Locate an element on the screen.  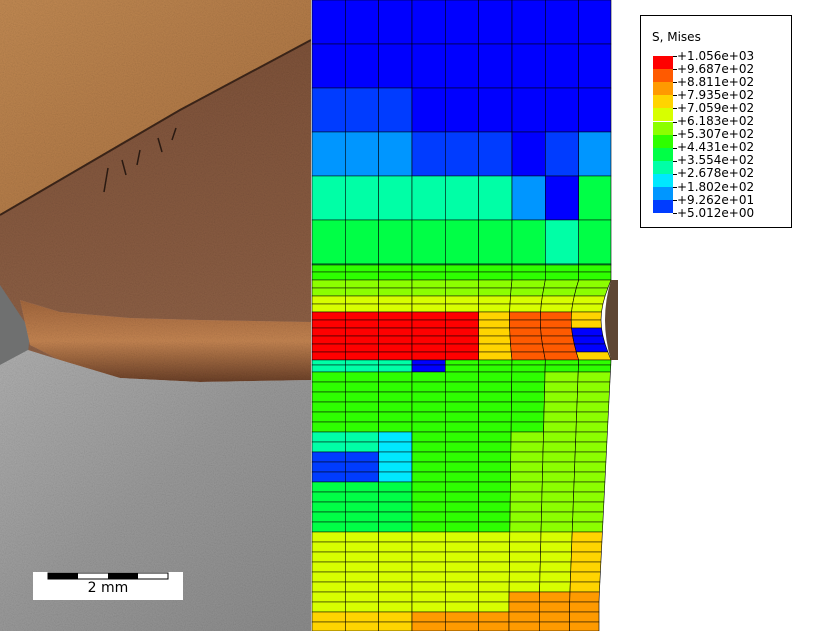
legend-label: +9.687e+02 is located at coordinates (716, 68).